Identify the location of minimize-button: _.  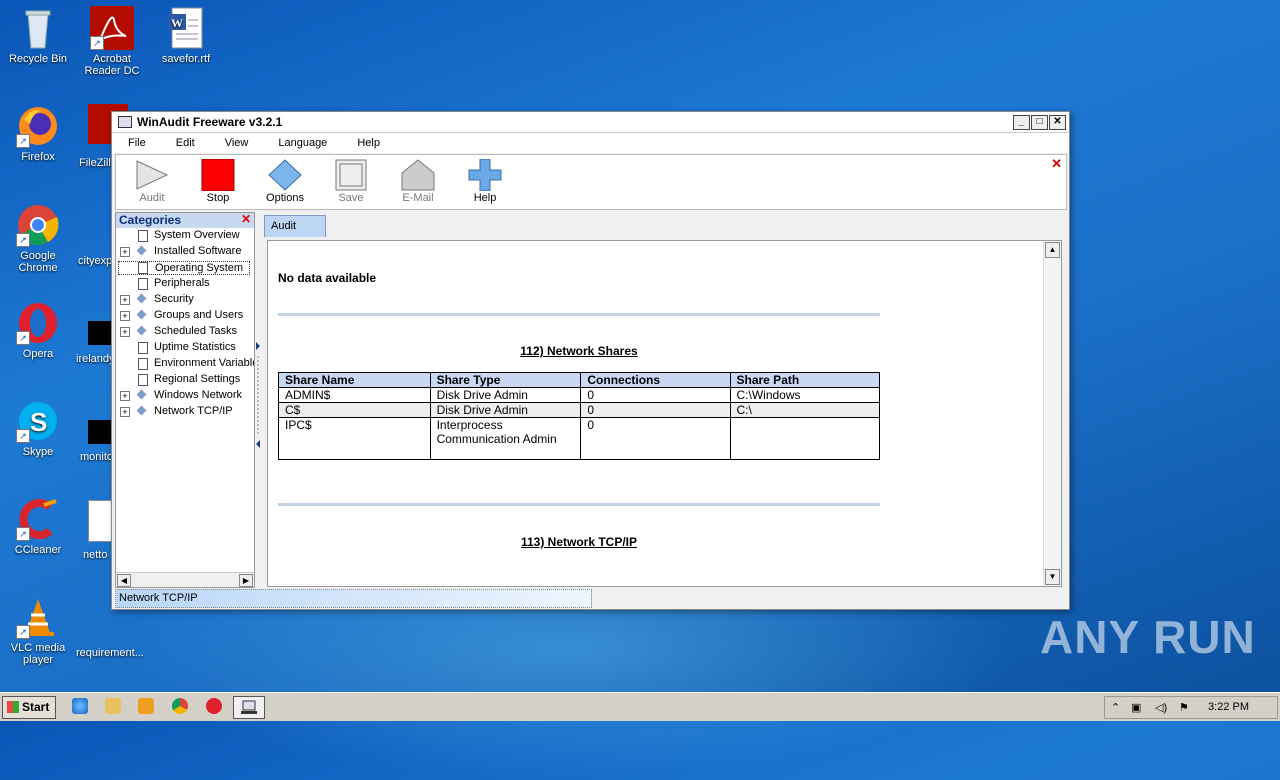
(1021, 122).